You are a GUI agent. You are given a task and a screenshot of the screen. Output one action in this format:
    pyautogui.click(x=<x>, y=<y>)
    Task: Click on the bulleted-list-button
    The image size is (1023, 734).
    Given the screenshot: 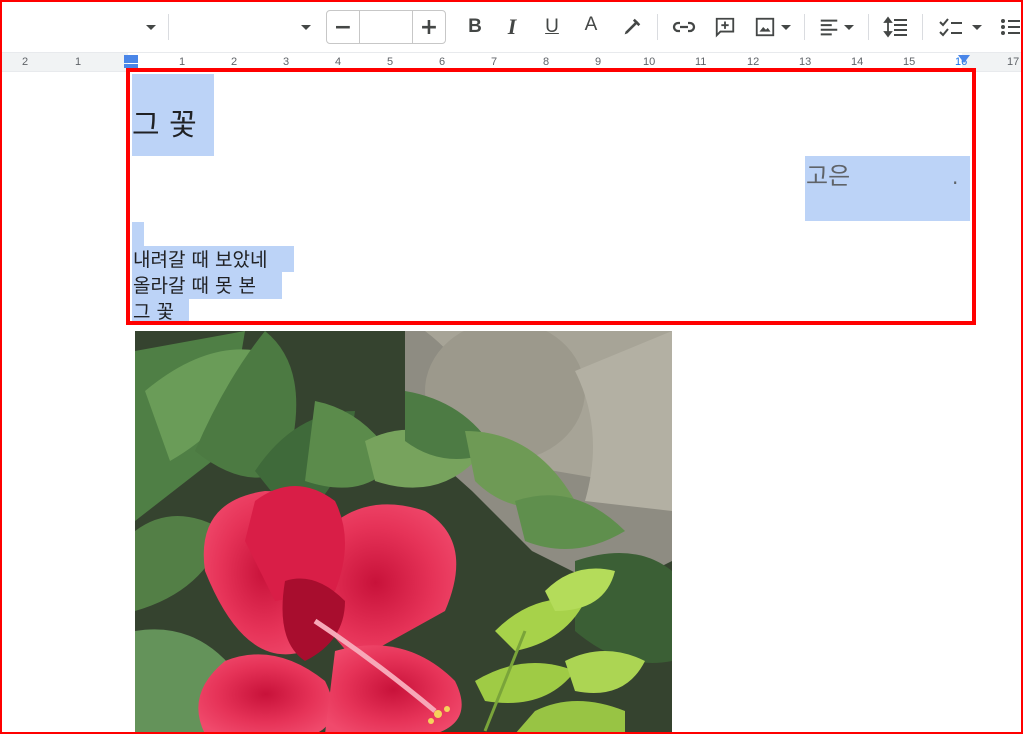 What is the action you would take?
    pyautogui.click(x=1009, y=27)
    